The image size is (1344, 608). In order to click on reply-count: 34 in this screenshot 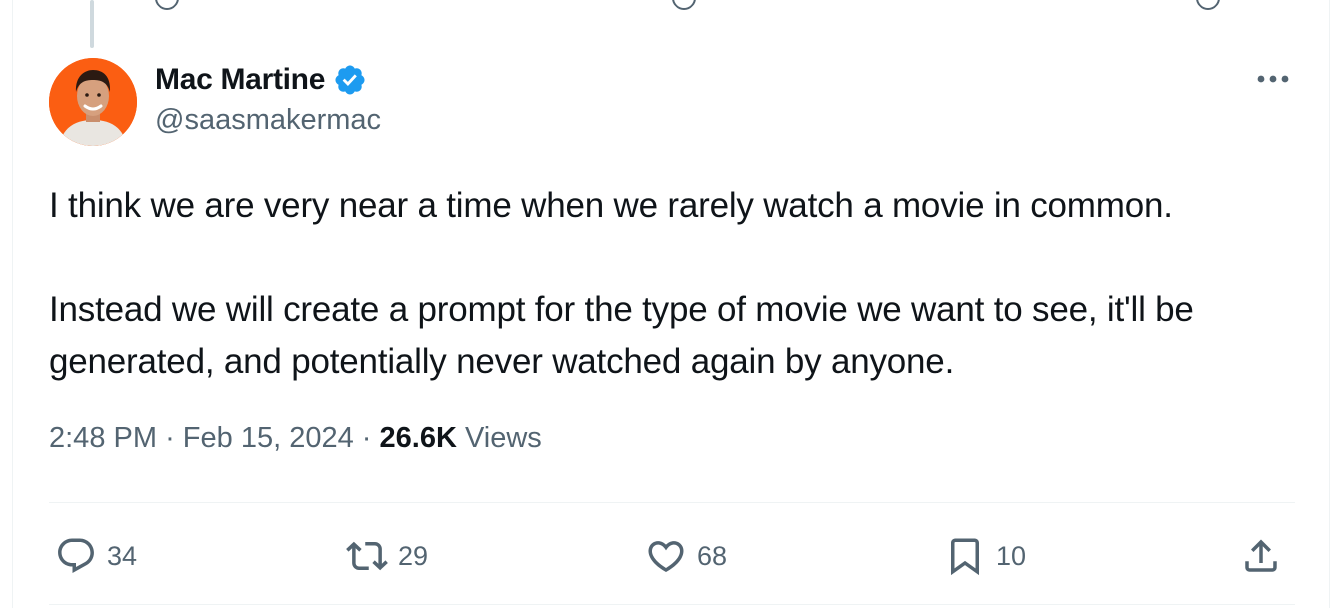, I will do `click(122, 555)`.